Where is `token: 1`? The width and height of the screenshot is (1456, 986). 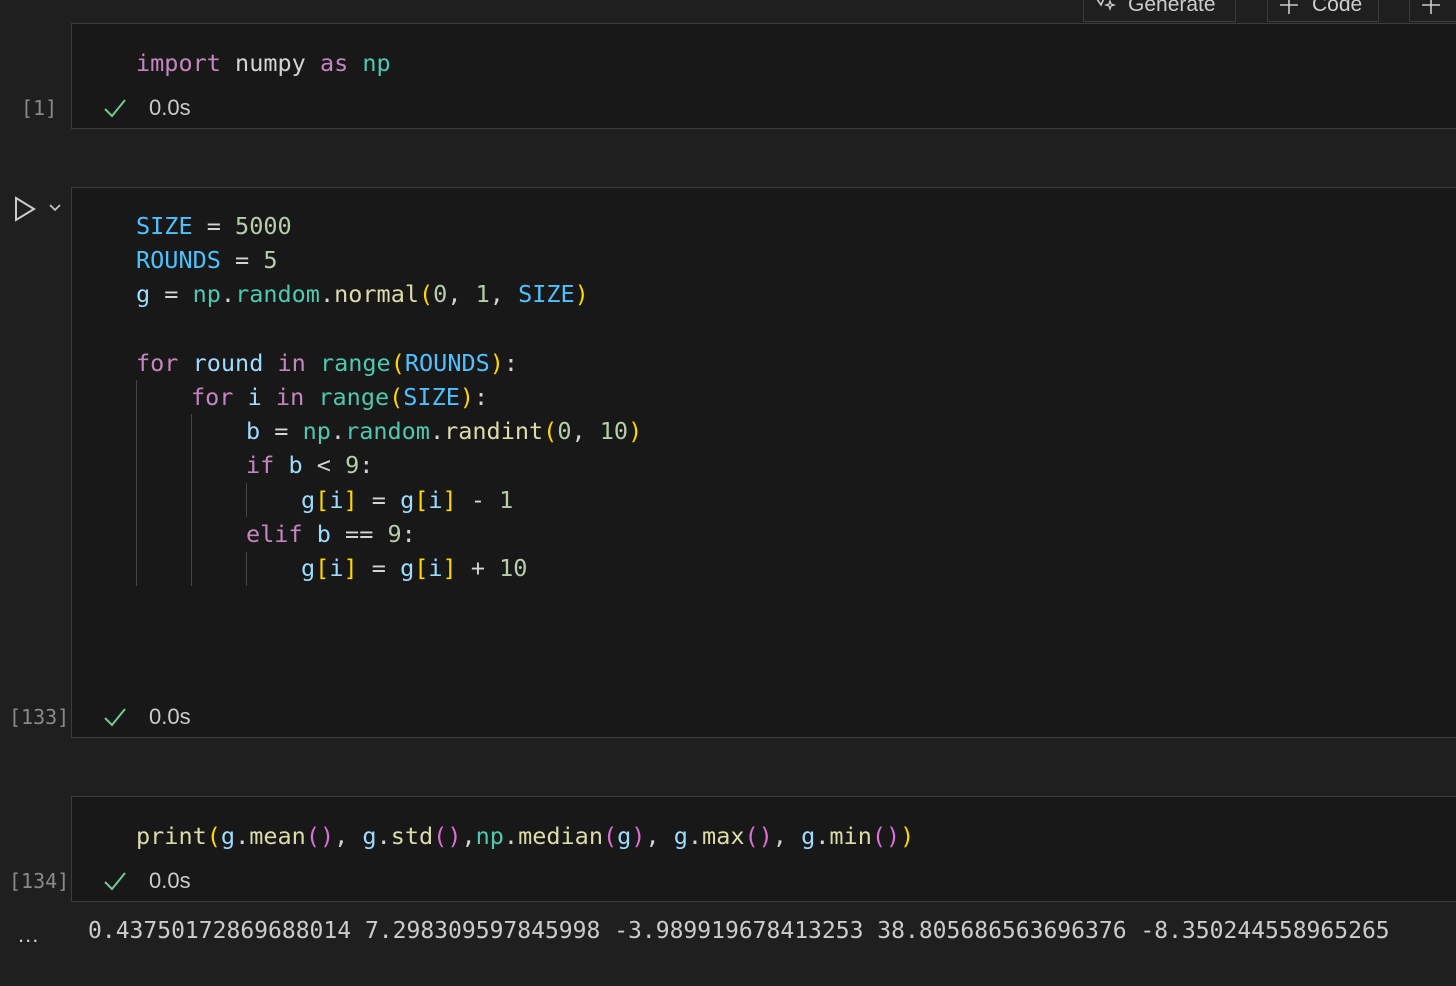 token: 1 is located at coordinates (506, 500).